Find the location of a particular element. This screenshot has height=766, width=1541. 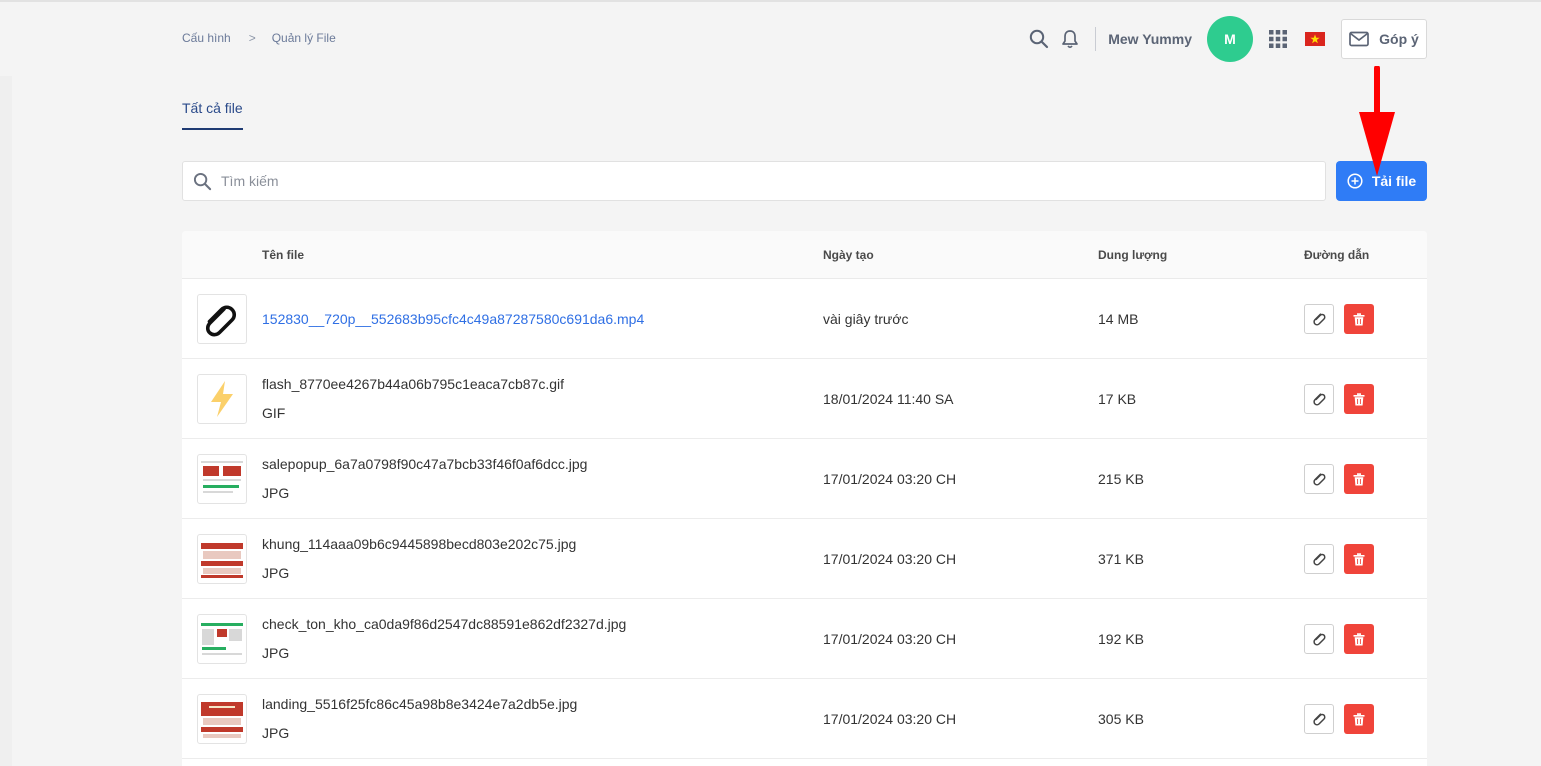

top-border is located at coordinates (770, 1).